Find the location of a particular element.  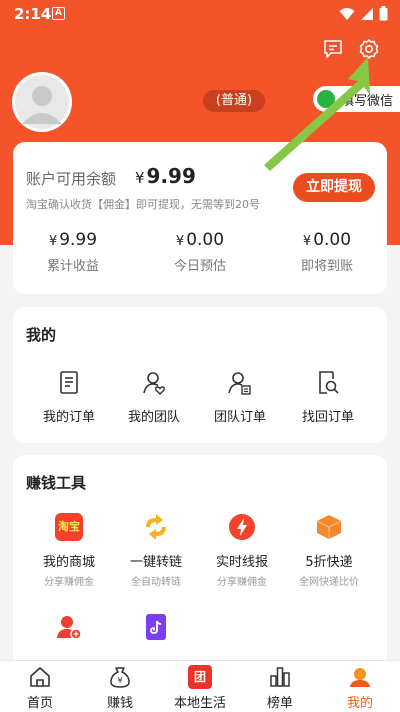

stat-value: ¥9.99 is located at coordinates (73, 240).